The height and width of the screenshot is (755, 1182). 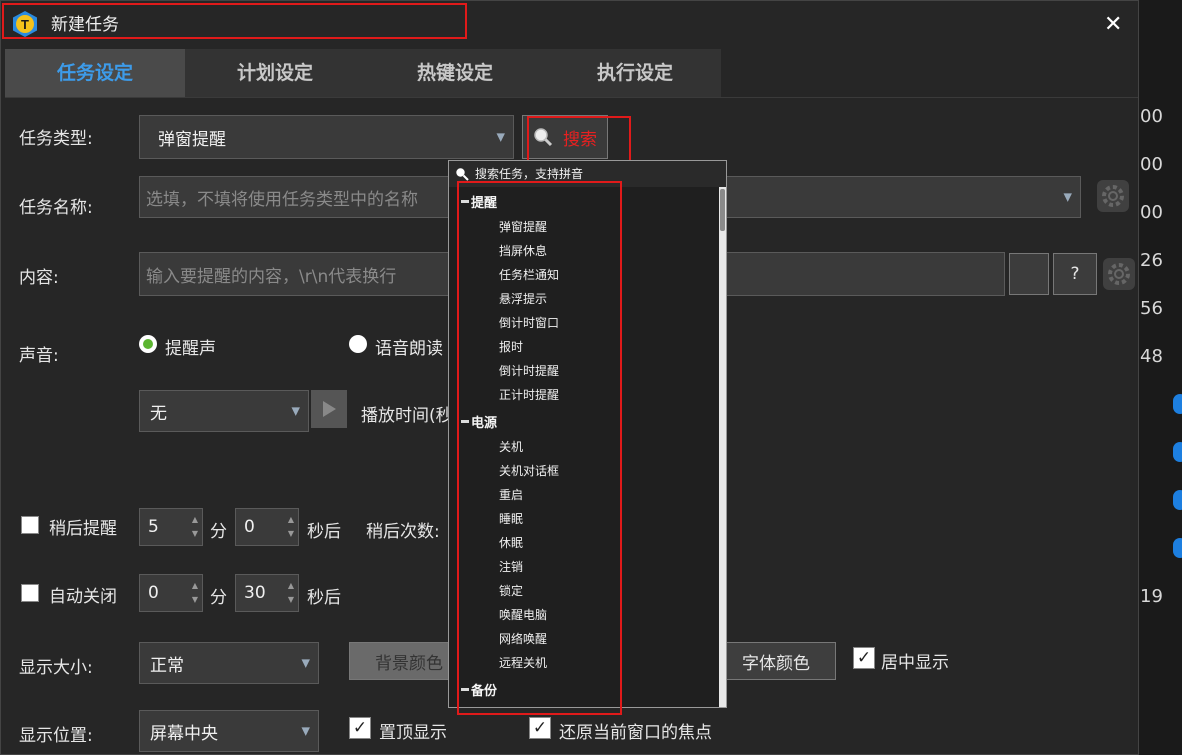 I want to click on list-highlight-box, so click(x=539, y=448).